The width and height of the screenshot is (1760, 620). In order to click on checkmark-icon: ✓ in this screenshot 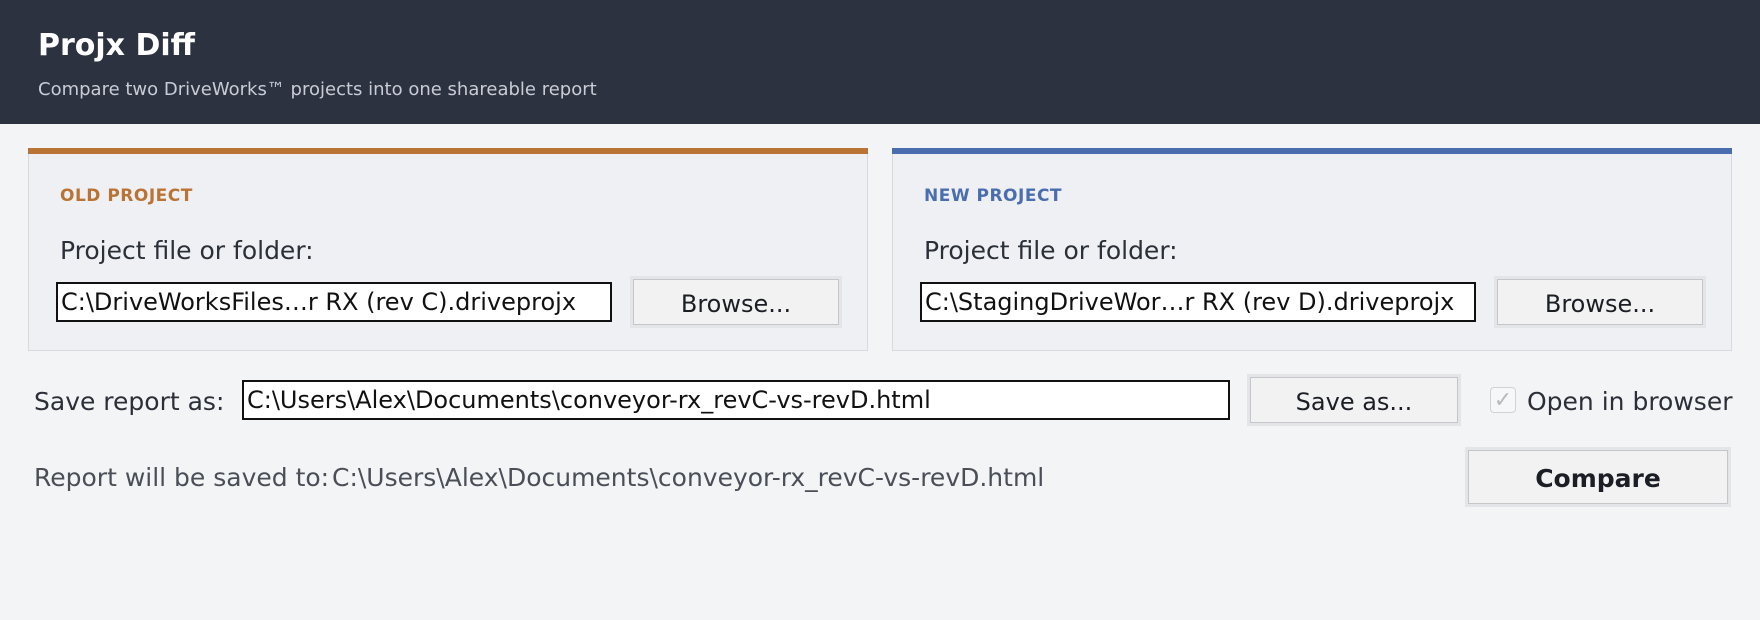, I will do `click(1503, 399)`.